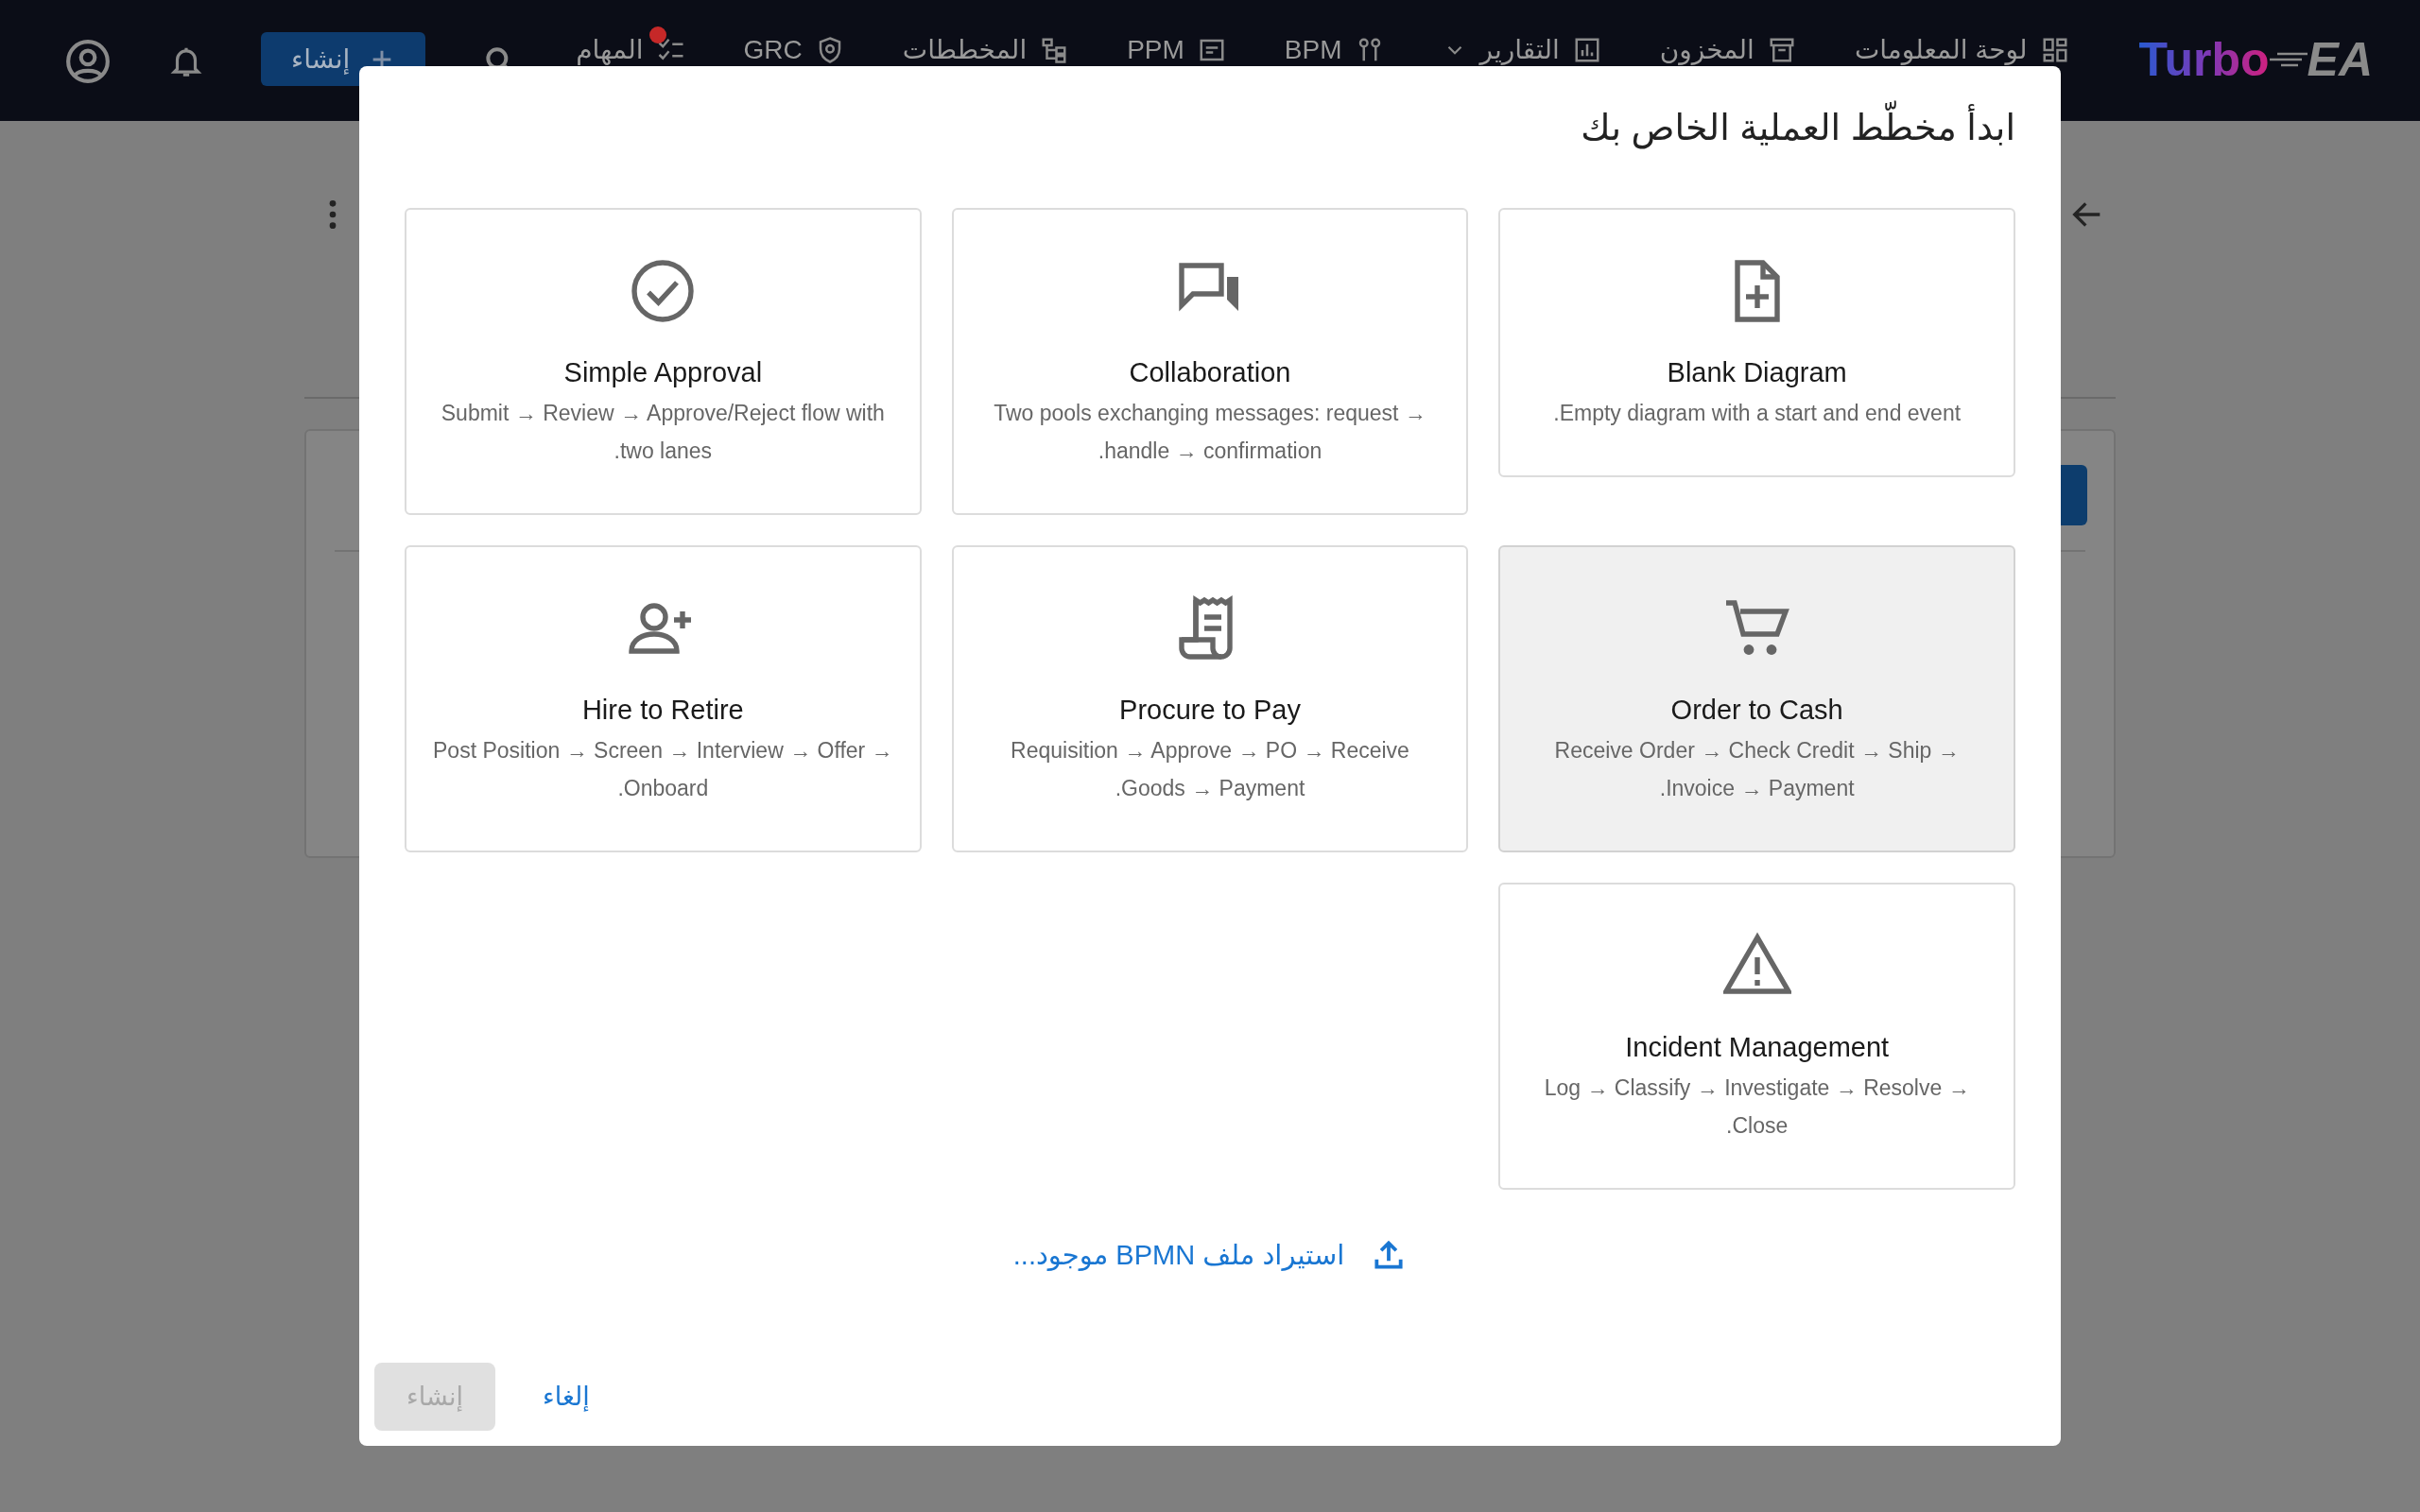 The image size is (2420, 1512). Describe the element at coordinates (663, 432) in the screenshot. I see `template-description: Submit → Review → Approve/Reject flow with two lanes.` at that location.